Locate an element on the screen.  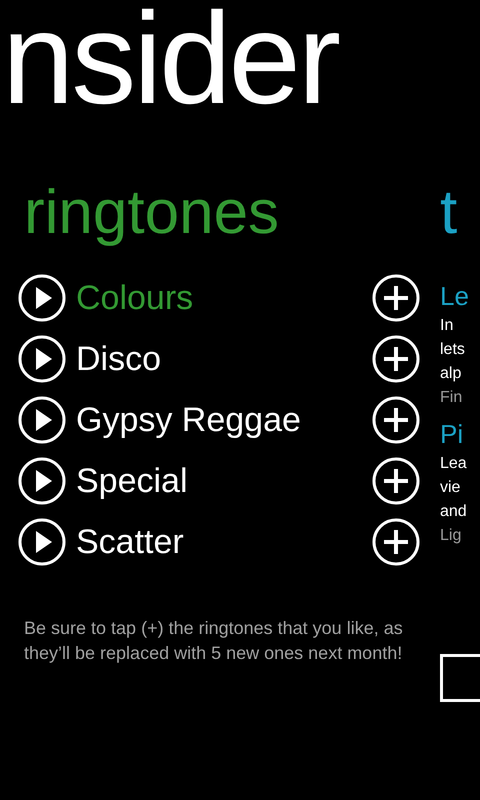
ringtone-name: Colours is located at coordinates (220, 298).